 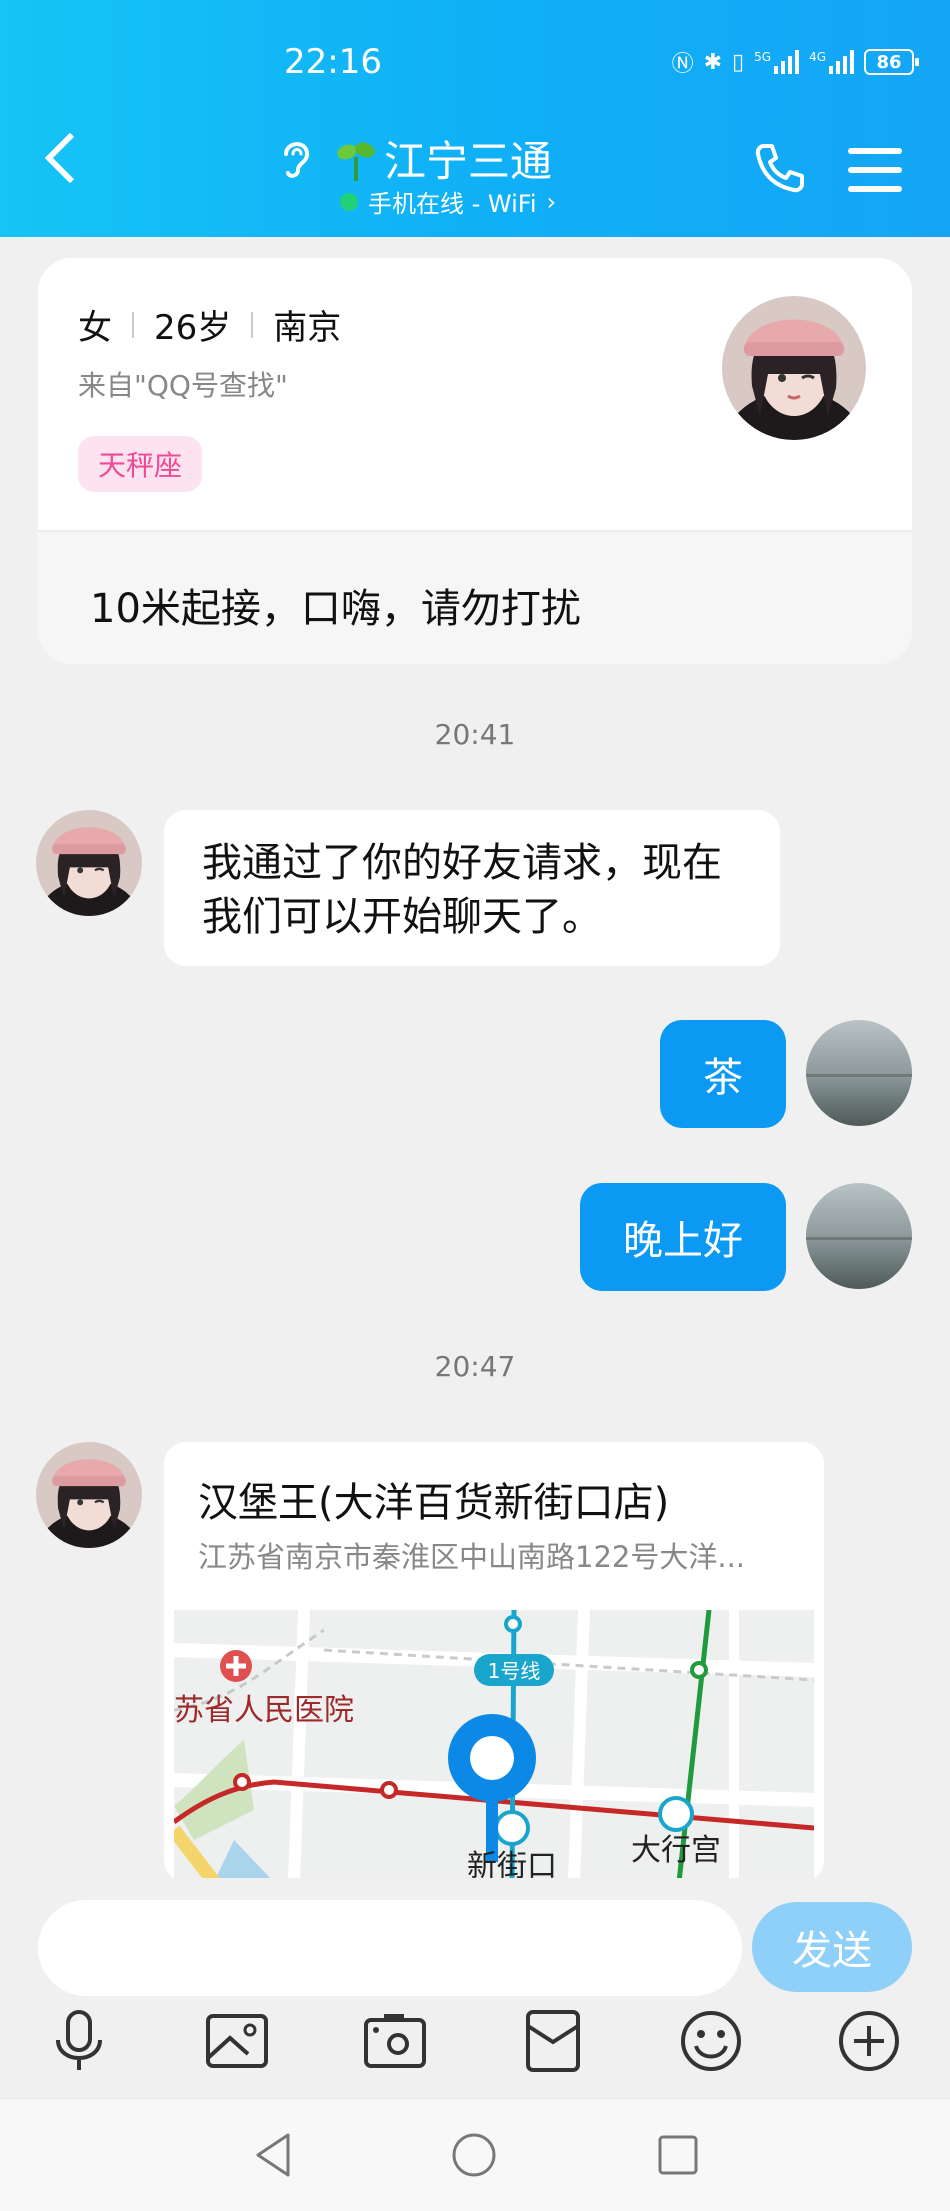 I want to click on phone-icon, so click(x=780, y=168).